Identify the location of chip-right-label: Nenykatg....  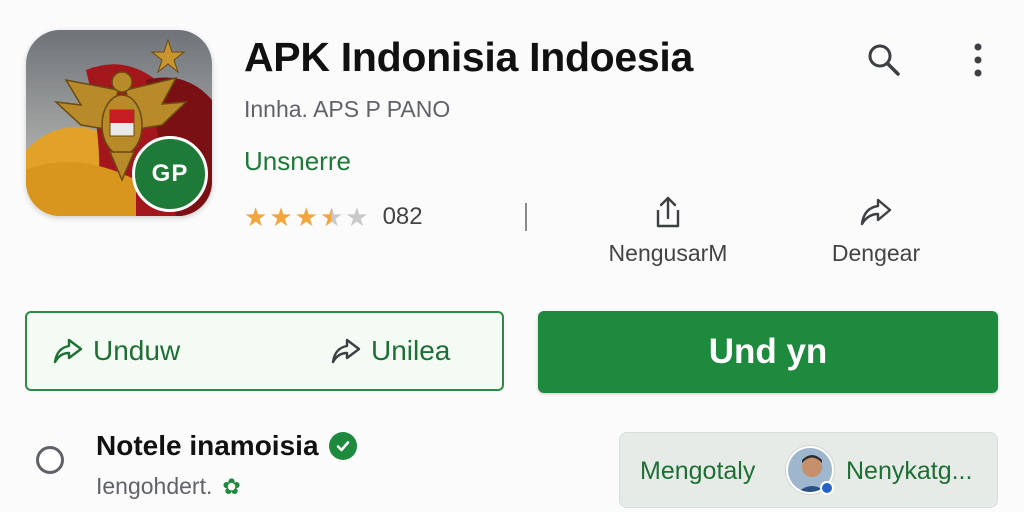
(909, 471).